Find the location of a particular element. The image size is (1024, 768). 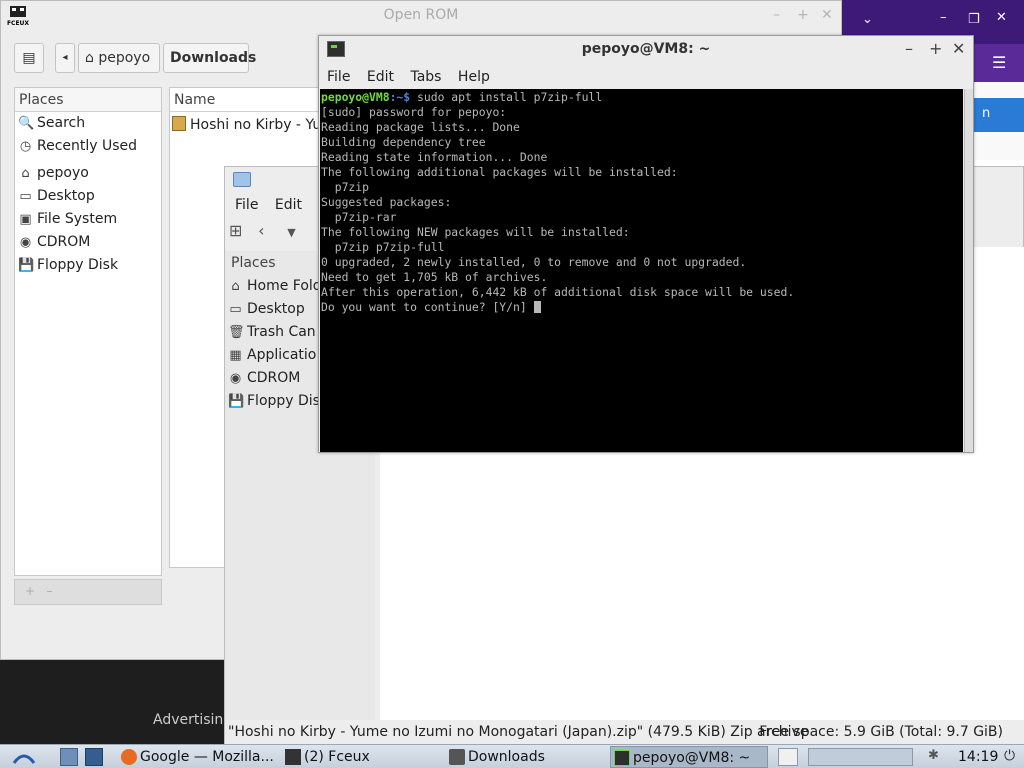

name-column-header: Name is located at coordinates (249, 100).